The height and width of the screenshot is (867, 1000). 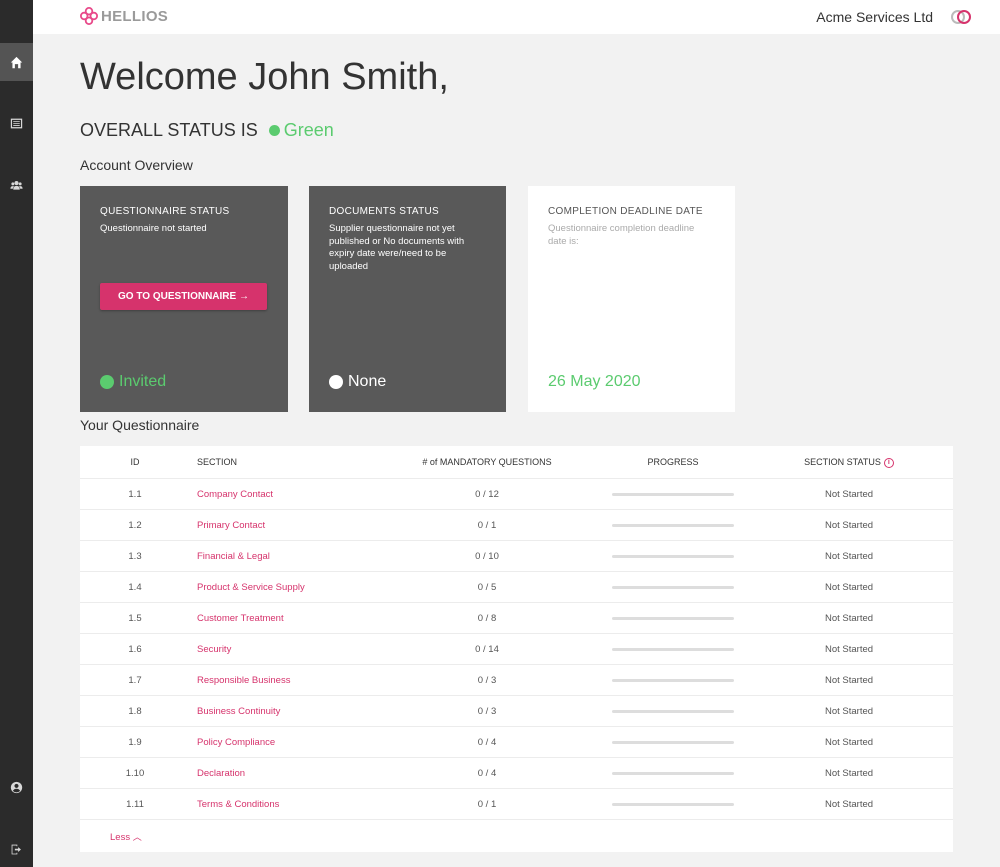 I want to click on card-title: COMPLETION DEADLINE DATE, so click(x=625, y=211).